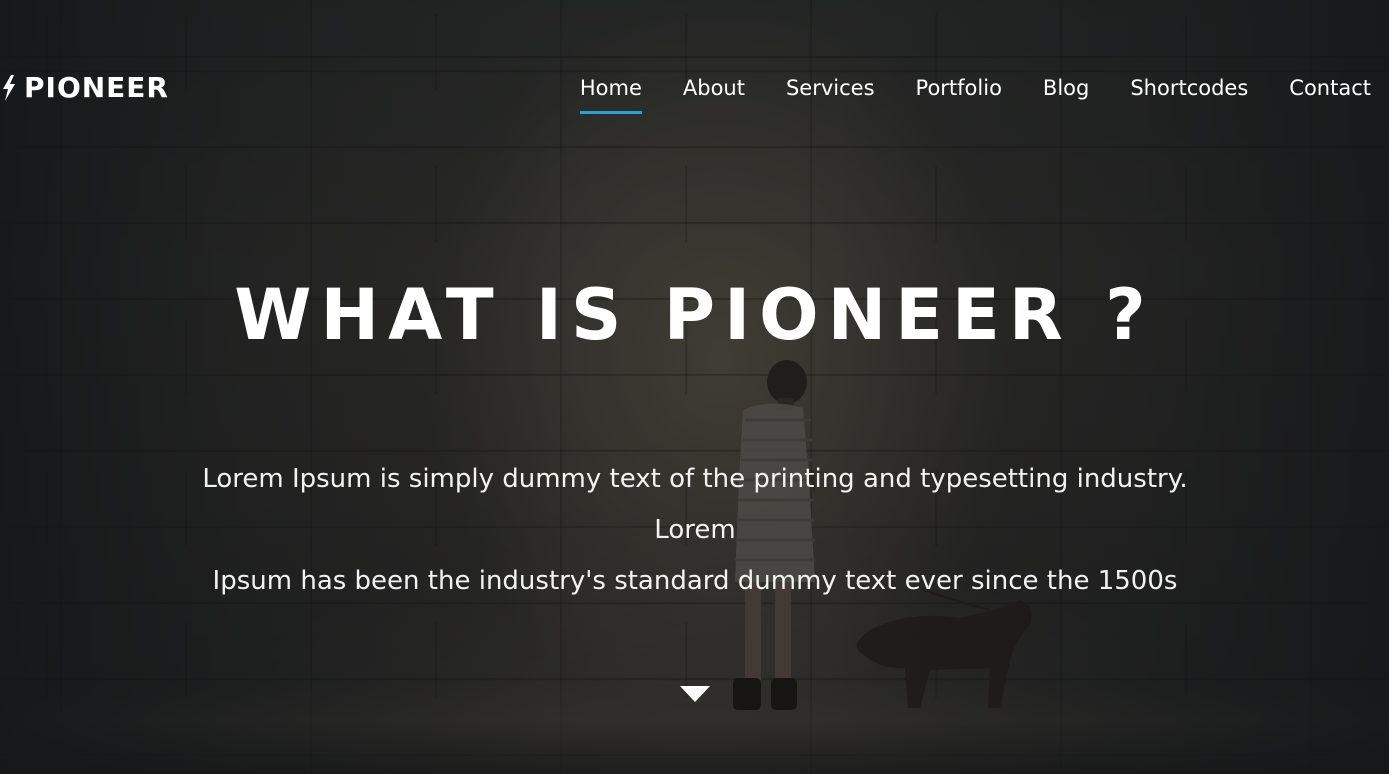 This screenshot has height=774, width=1389. What do you see at coordinates (1189, 88) in the screenshot?
I see `nav-item-shortcodes: Shortcodes` at bounding box center [1189, 88].